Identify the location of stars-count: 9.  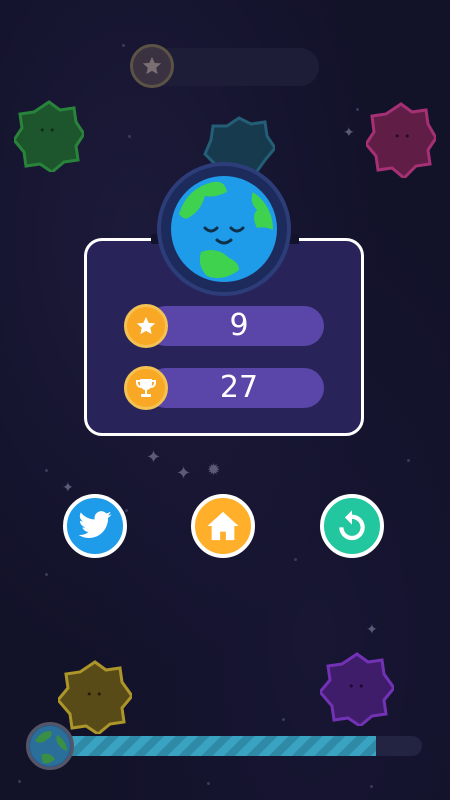
(239, 325).